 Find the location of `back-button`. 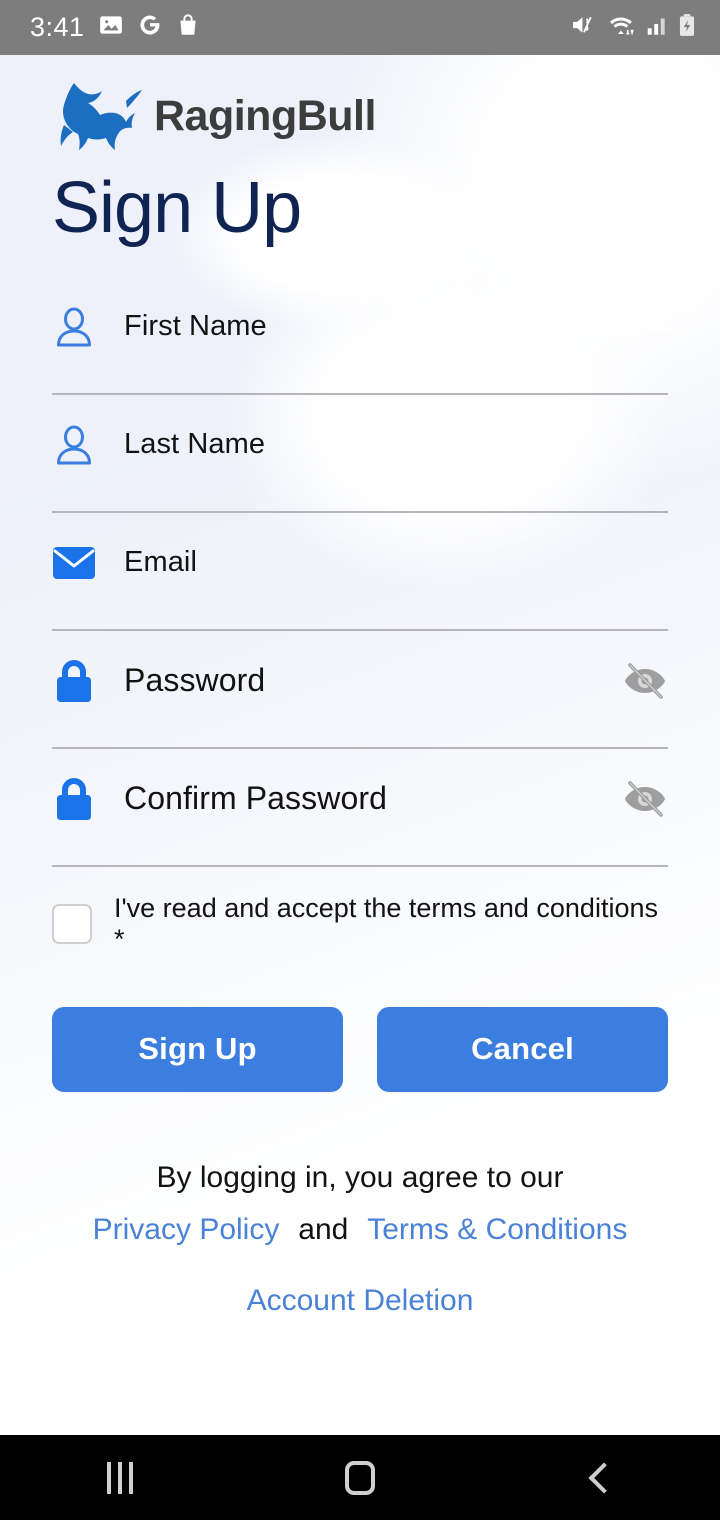

back-button is located at coordinates (600, 1477).